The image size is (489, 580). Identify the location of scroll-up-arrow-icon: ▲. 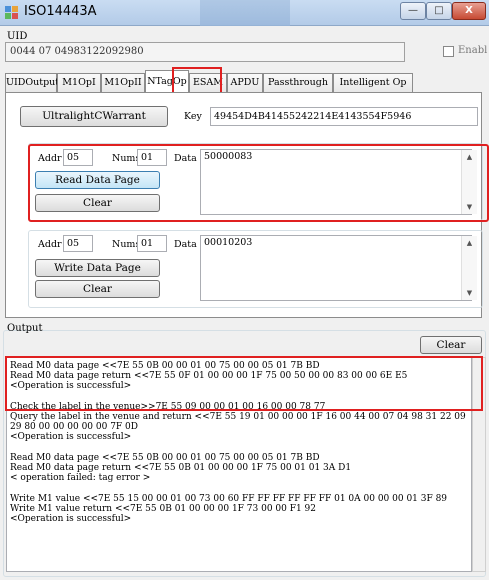
(469, 243).